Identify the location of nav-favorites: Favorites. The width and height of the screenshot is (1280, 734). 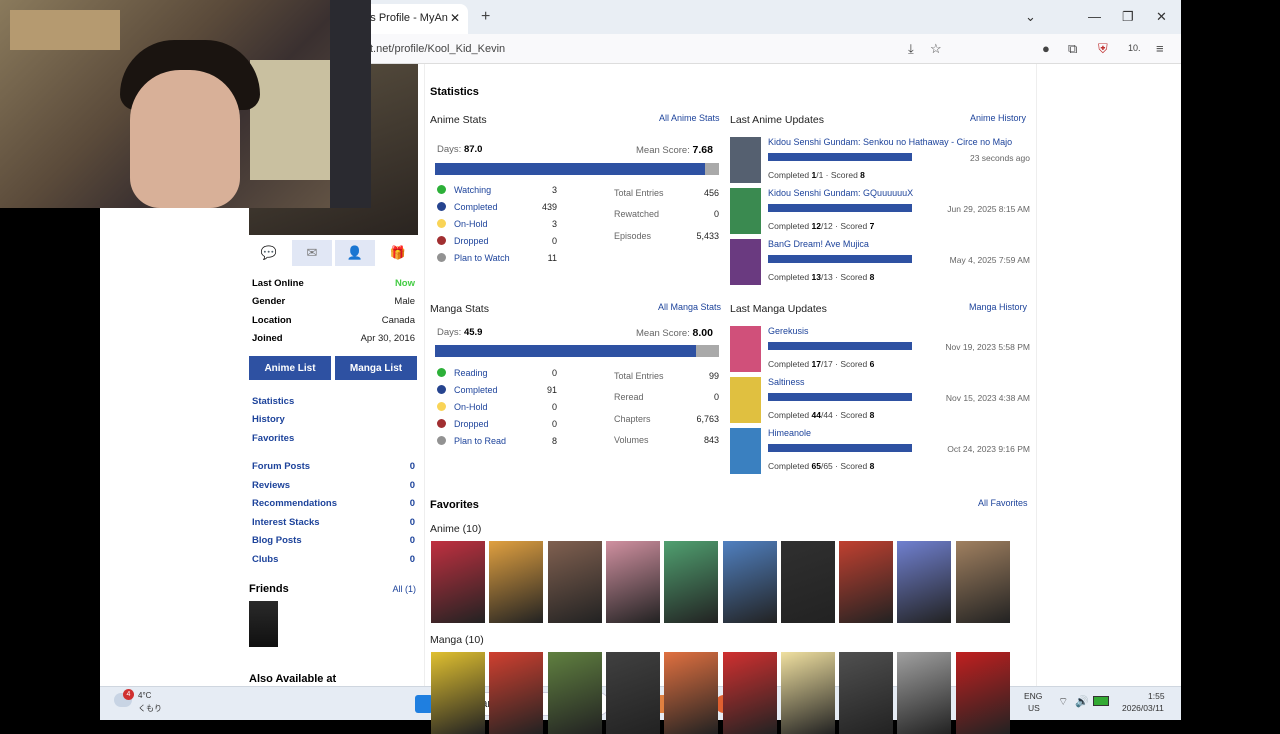
(333, 438).